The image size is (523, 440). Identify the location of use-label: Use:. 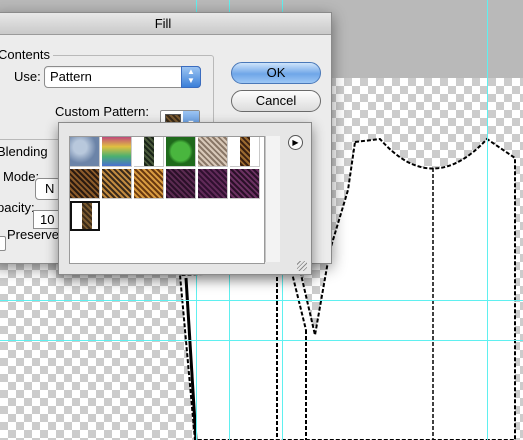
(27, 76).